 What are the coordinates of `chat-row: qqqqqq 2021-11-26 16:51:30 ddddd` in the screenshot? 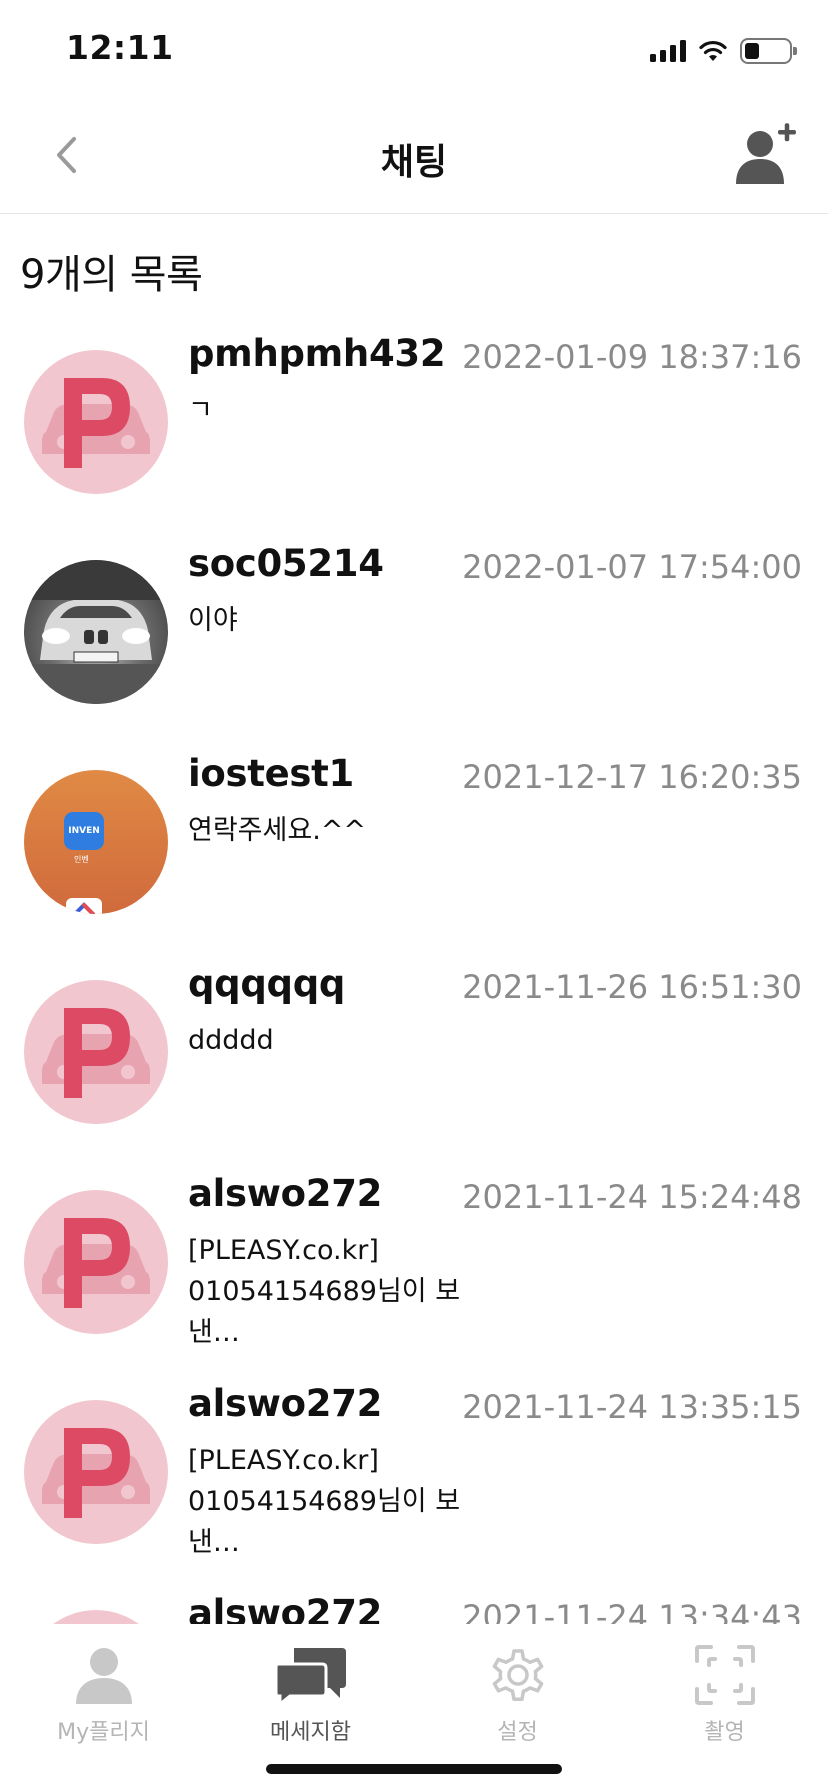 It's located at (414, 1055).